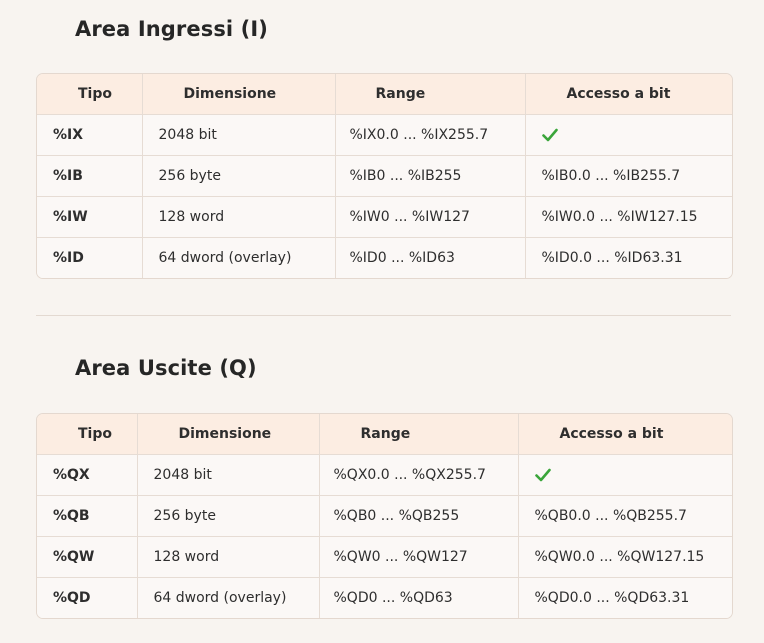 Image resolution: width=764 pixels, height=643 pixels. I want to click on cell-tipo: %IW, so click(90, 217).